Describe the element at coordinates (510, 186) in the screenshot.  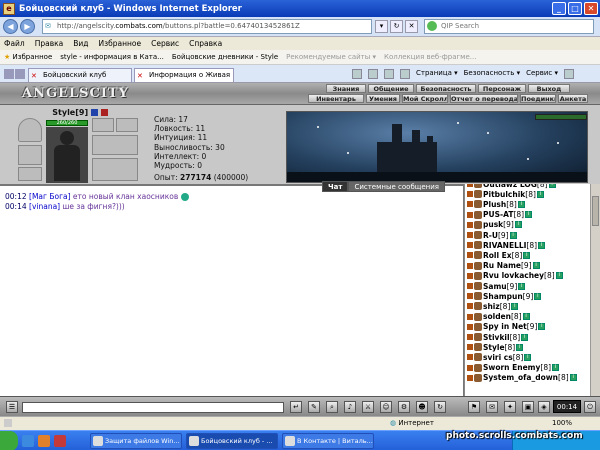
I see `user-name: Outlawz LOG` at that location.